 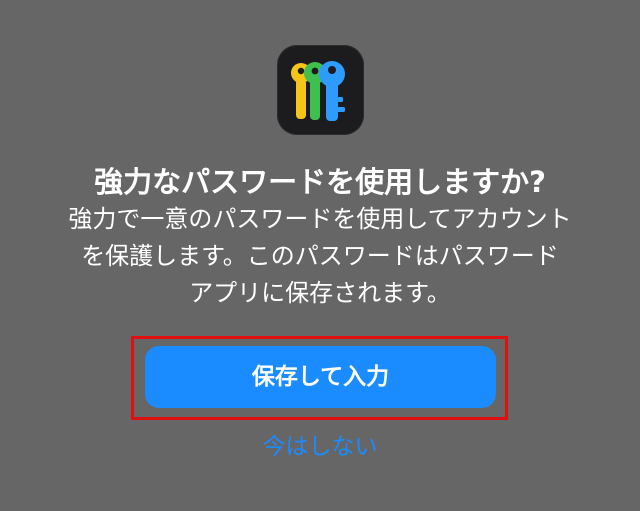 I want to click on message-line: 強力で一意のパスワードを使用してアカウント, so click(x=320, y=219).